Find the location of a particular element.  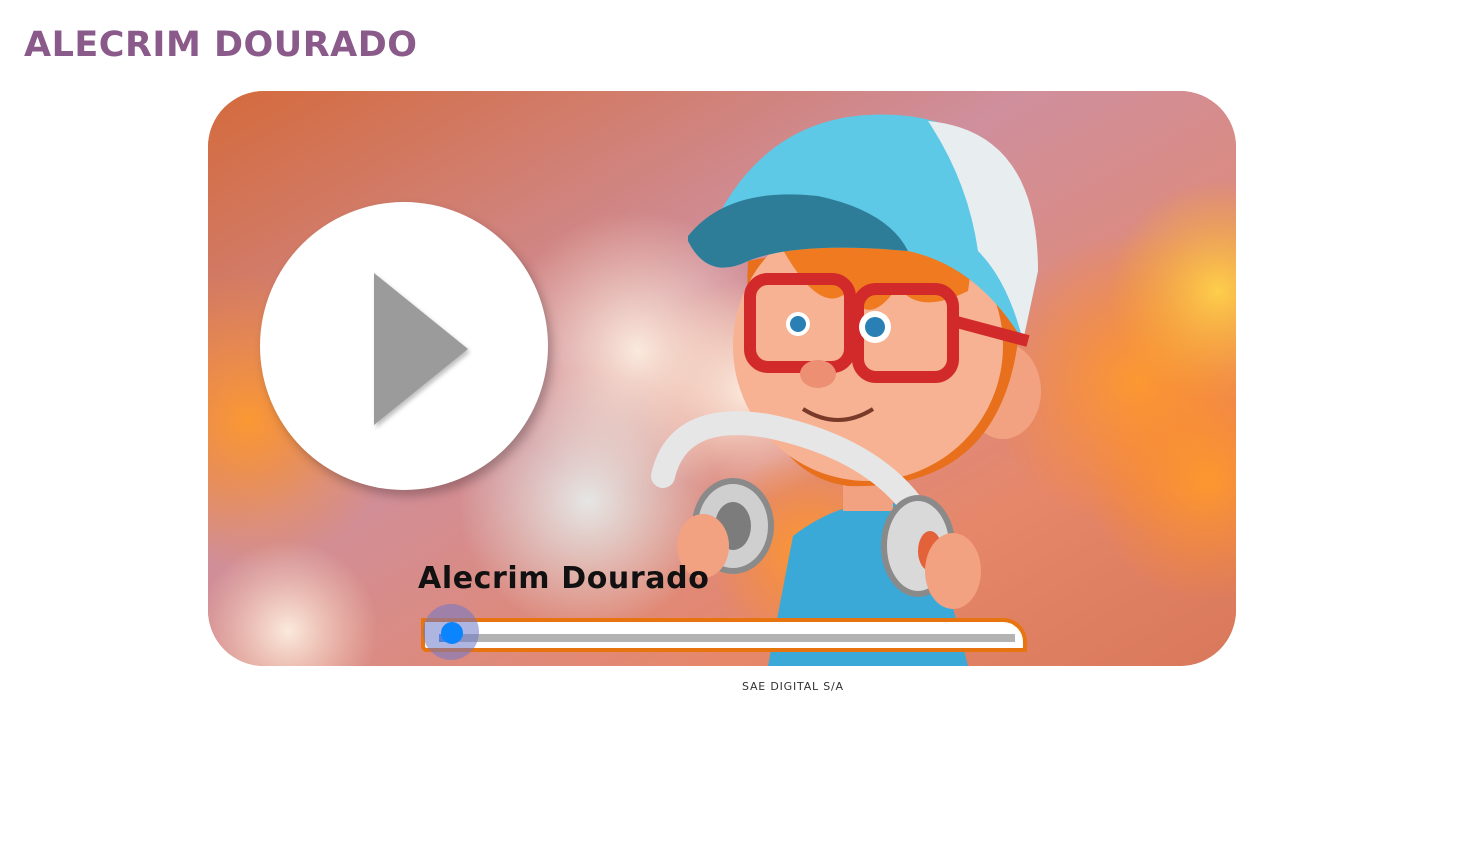

play-button is located at coordinates (404, 346).